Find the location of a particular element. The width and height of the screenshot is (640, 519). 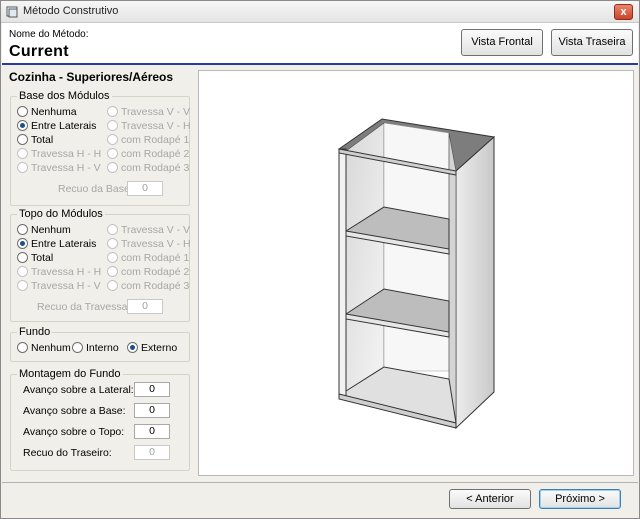

front-view-button: Vista Frontal is located at coordinates (502, 42).